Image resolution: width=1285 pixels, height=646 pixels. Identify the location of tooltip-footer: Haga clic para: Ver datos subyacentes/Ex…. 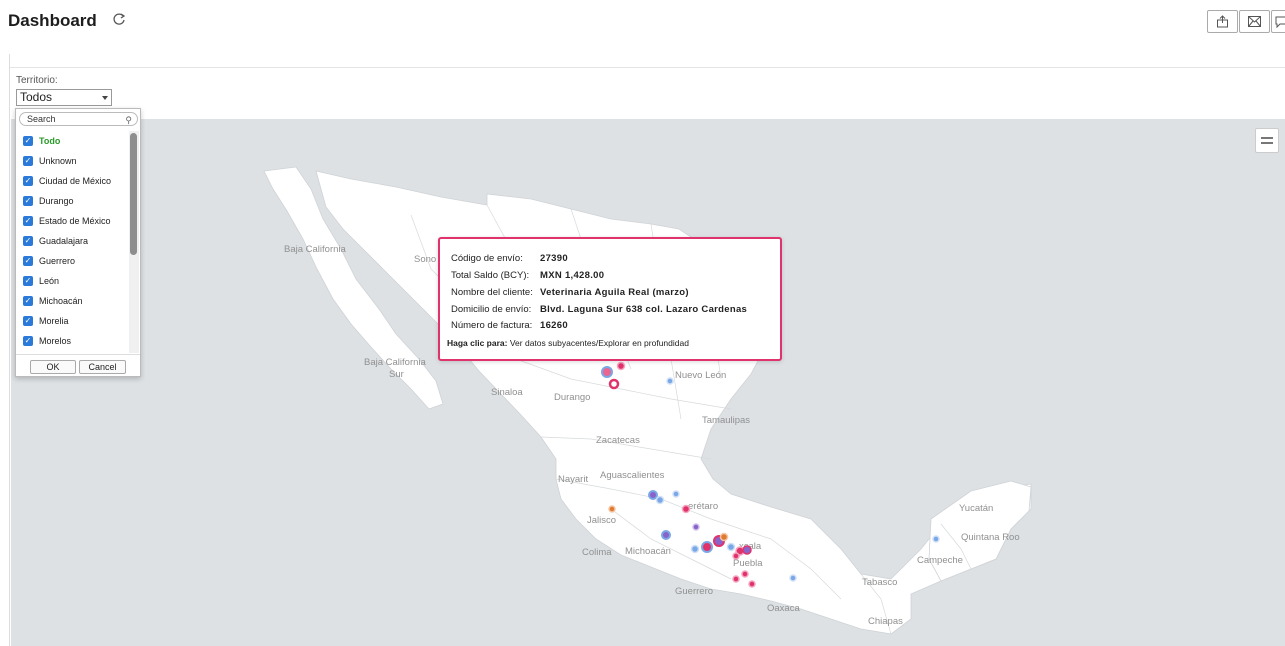
(568, 343).